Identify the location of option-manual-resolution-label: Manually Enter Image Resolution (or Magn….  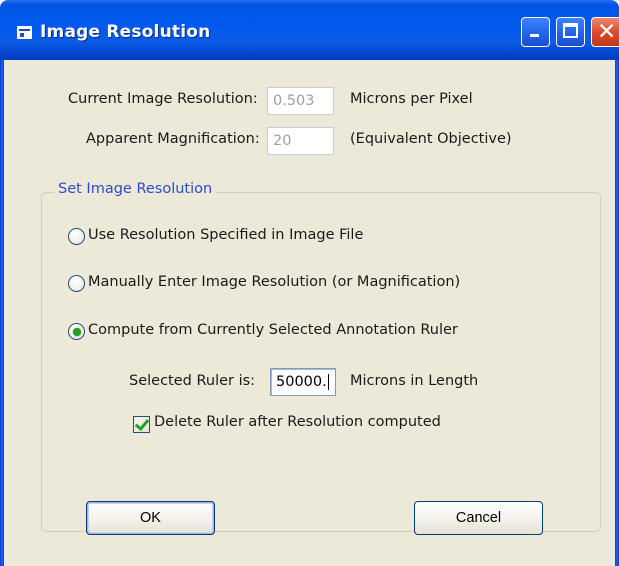
(274, 282).